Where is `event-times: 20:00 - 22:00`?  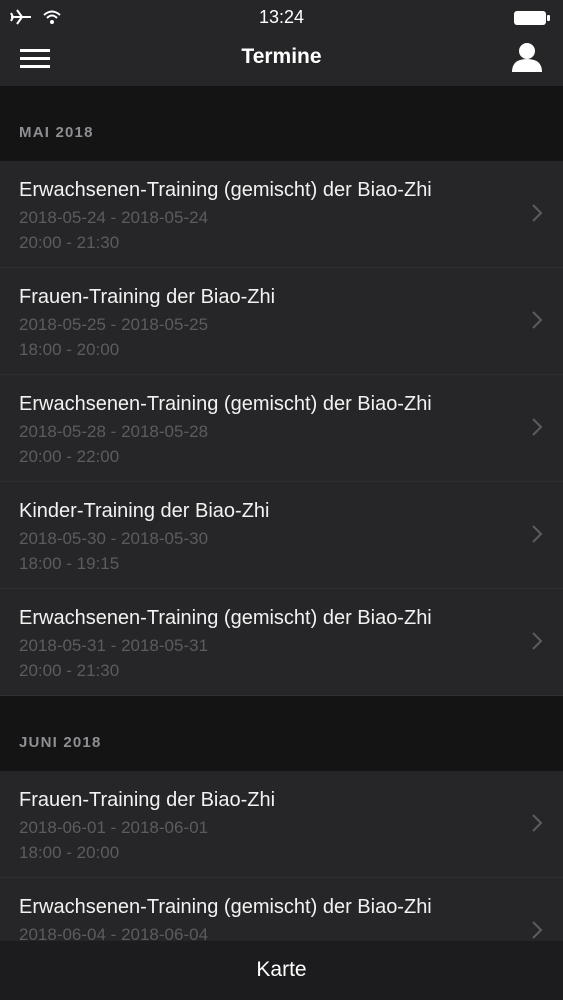
event-times: 20:00 - 22:00 is located at coordinates (69, 456).